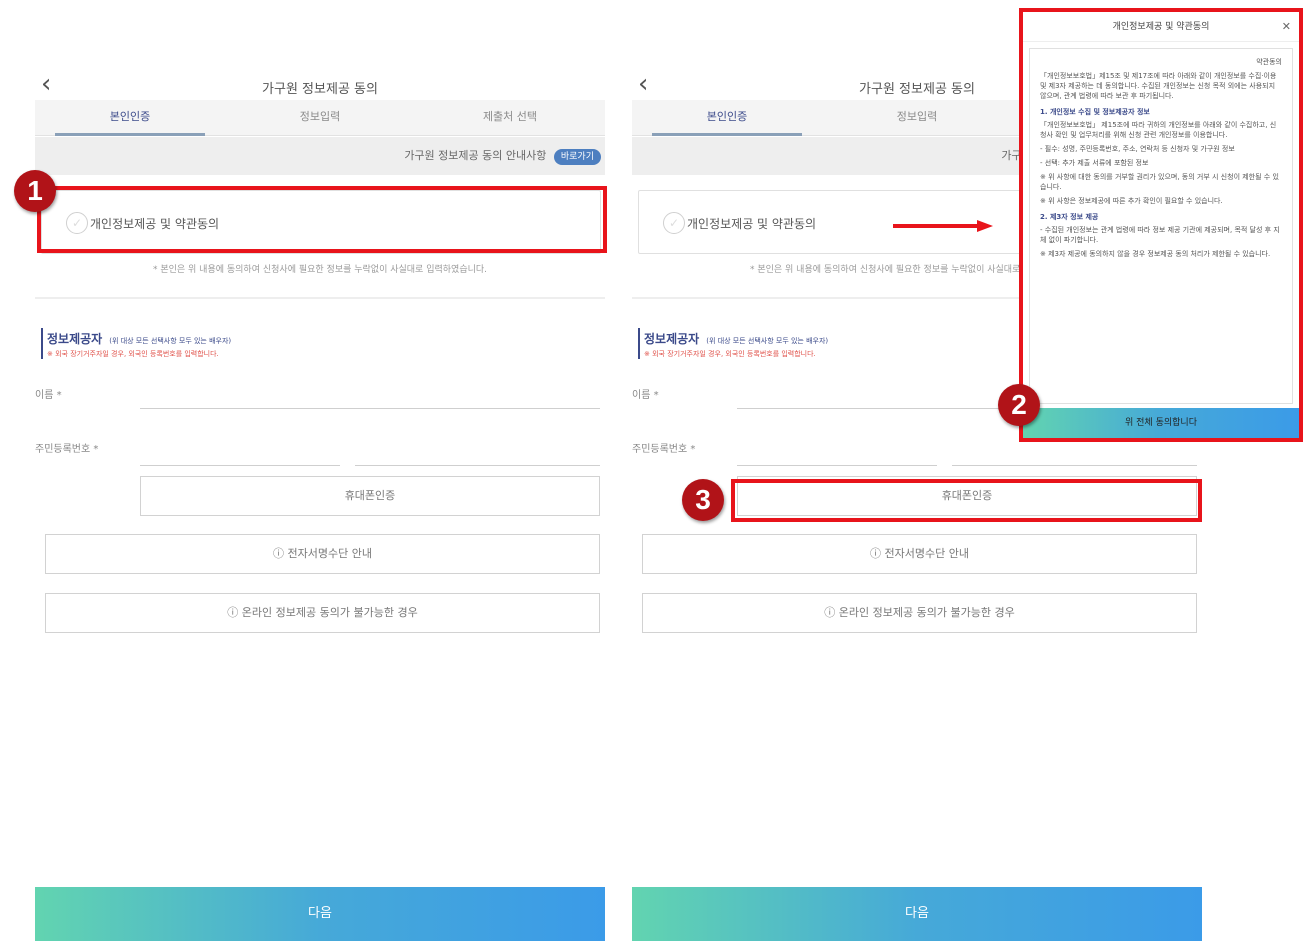 Image resolution: width=1311 pixels, height=941 pixels. What do you see at coordinates (1069, 217) in the screenshot?
I see `terms-section-2-title: 2. 제3자 정보 제공` at bounding box center [1069, 217].